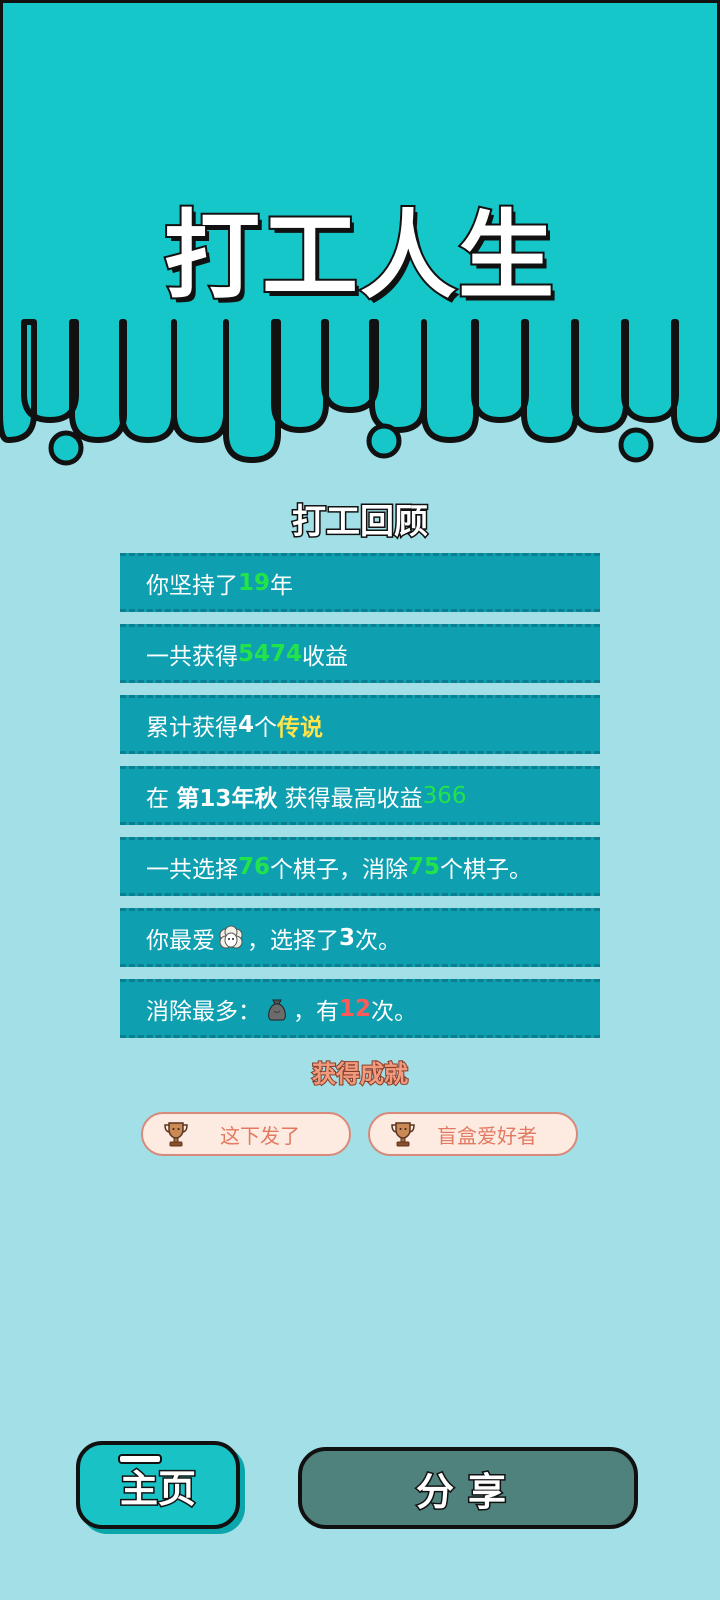 The width and height of the screenshot is (720, 1600). What do you see at coordinates (347, 937) in the screenshot?
I see `stat-value-favorite-count: 3` at bounding box center [347, 937].